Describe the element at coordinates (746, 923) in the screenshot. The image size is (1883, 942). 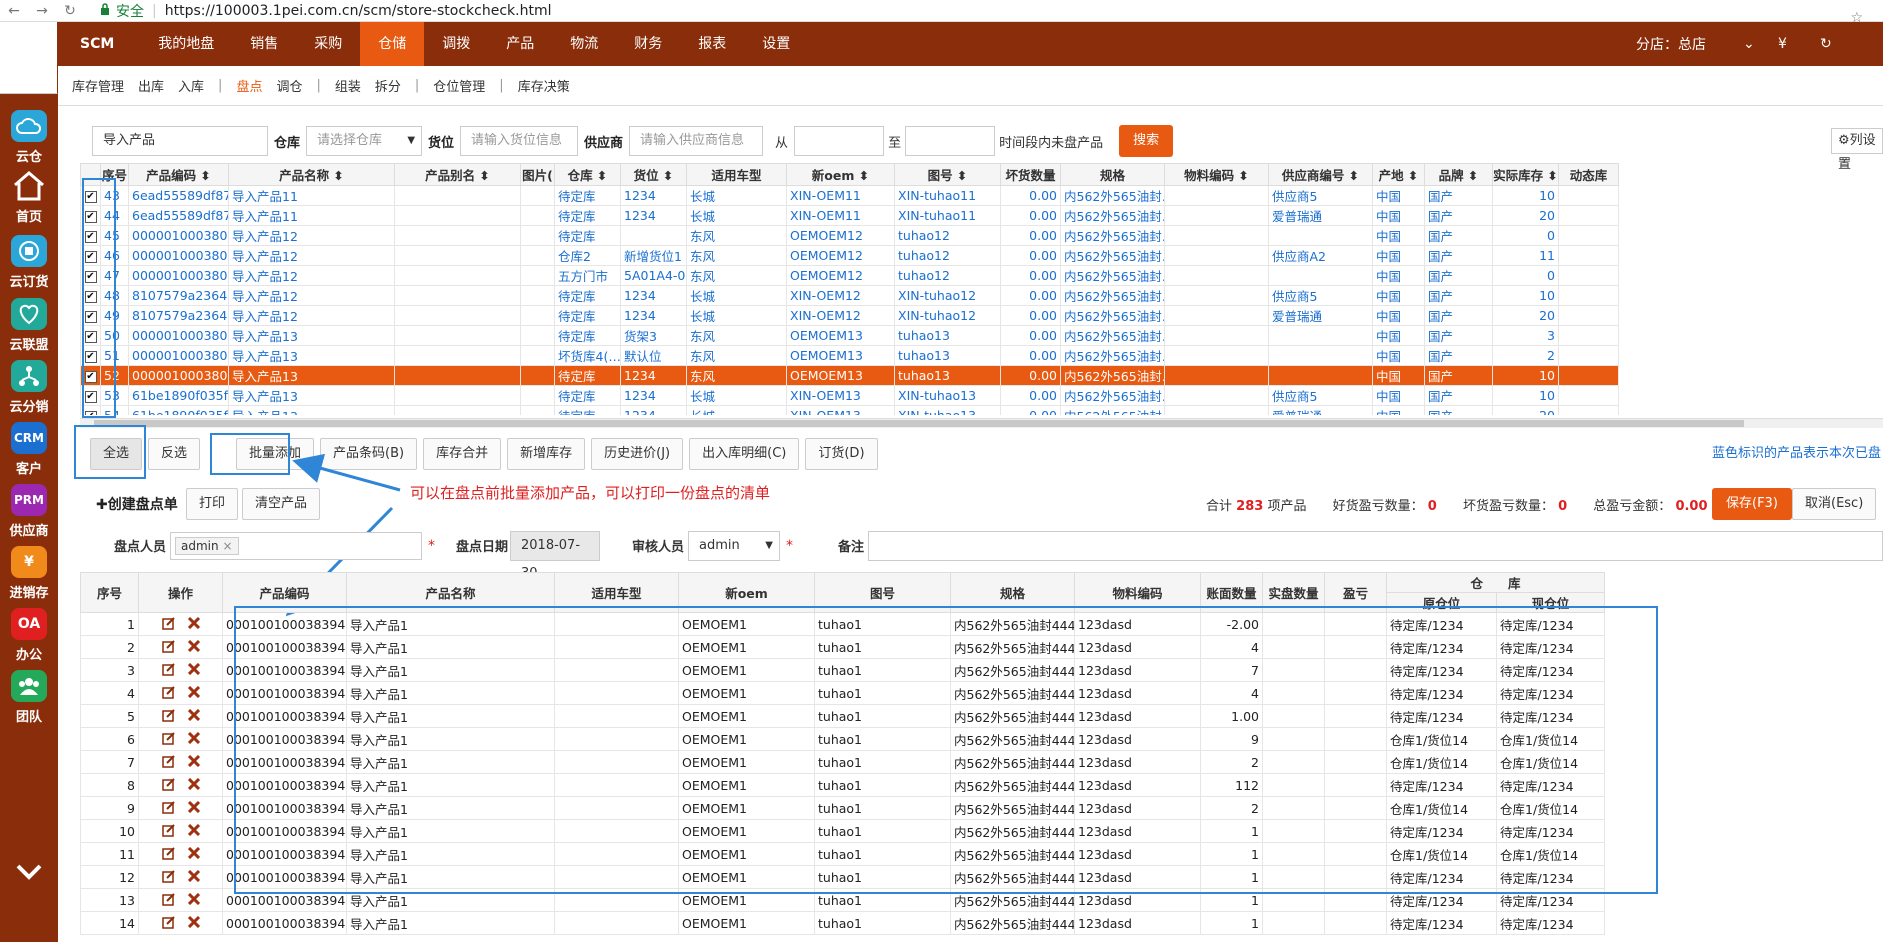
I see `grid2-cell: OEMOEM1` at that location.